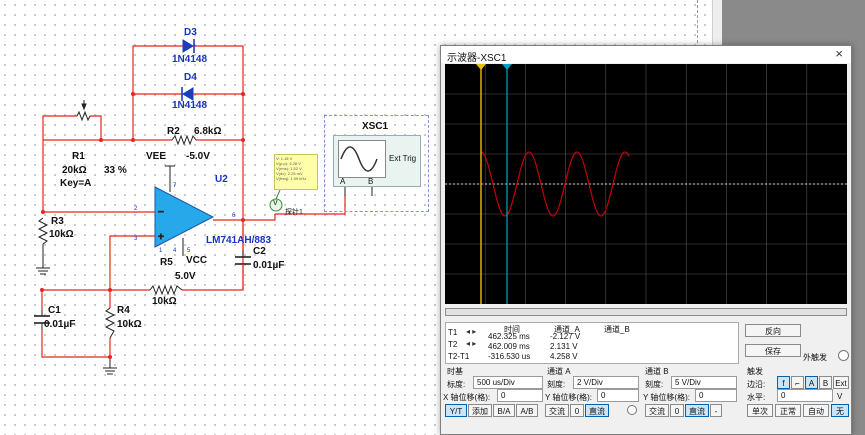 The image size is (865, 435). I want to click on r4-value: 10kΩ, so click(129, 324).